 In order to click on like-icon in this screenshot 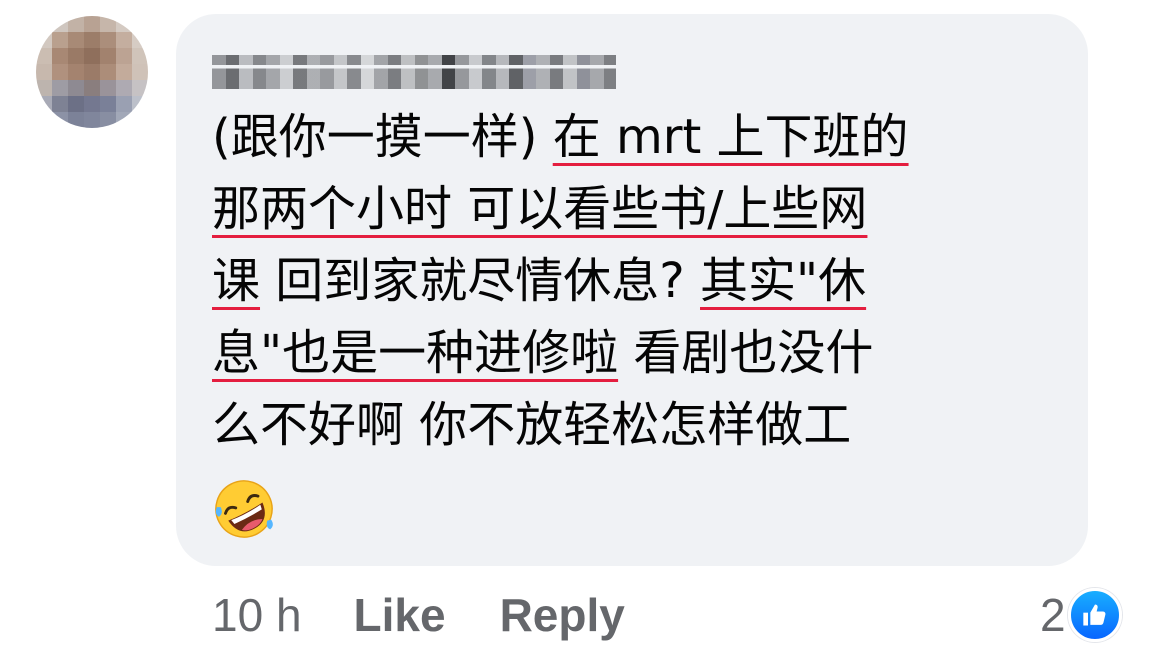, I will do `click(1094, 615)`.